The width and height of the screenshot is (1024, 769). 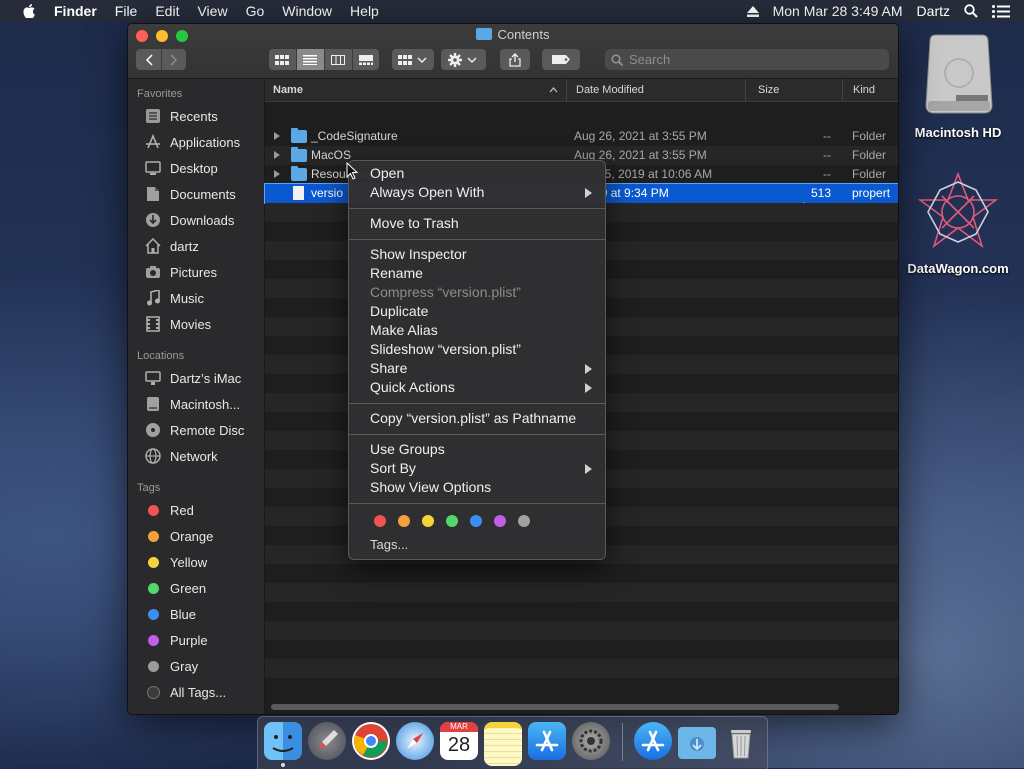 I want to click on blue-tag-dot, so click(x=153, y=614).